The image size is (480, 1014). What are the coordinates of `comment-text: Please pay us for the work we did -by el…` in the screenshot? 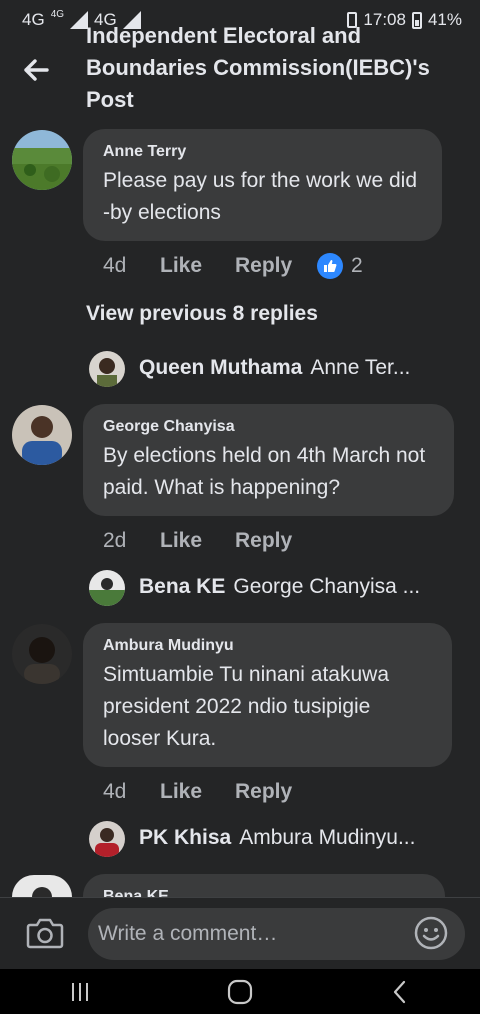 It's located at (260, 196).